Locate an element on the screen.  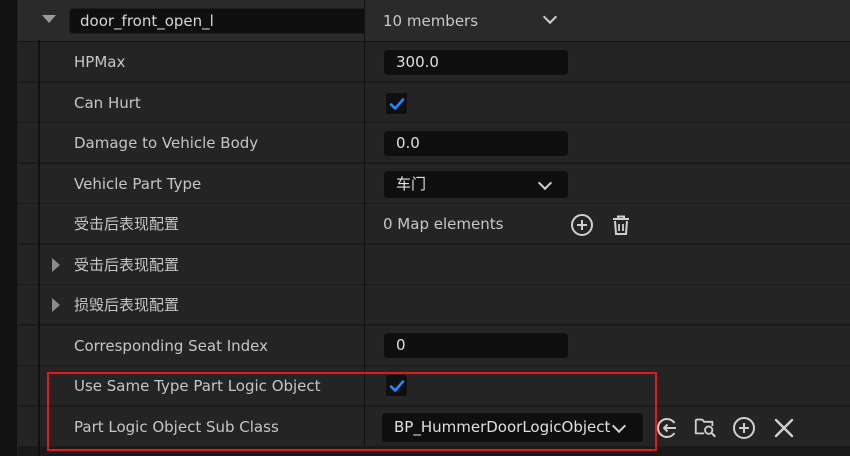
property-label: Damage to Vehicle Body is located at coordinates (166, 143).